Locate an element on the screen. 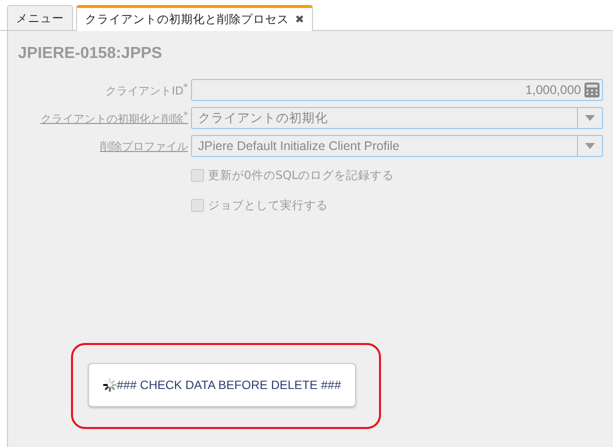  dropdown-field: クライアントの初期化 is located at coordinates (397, 118).